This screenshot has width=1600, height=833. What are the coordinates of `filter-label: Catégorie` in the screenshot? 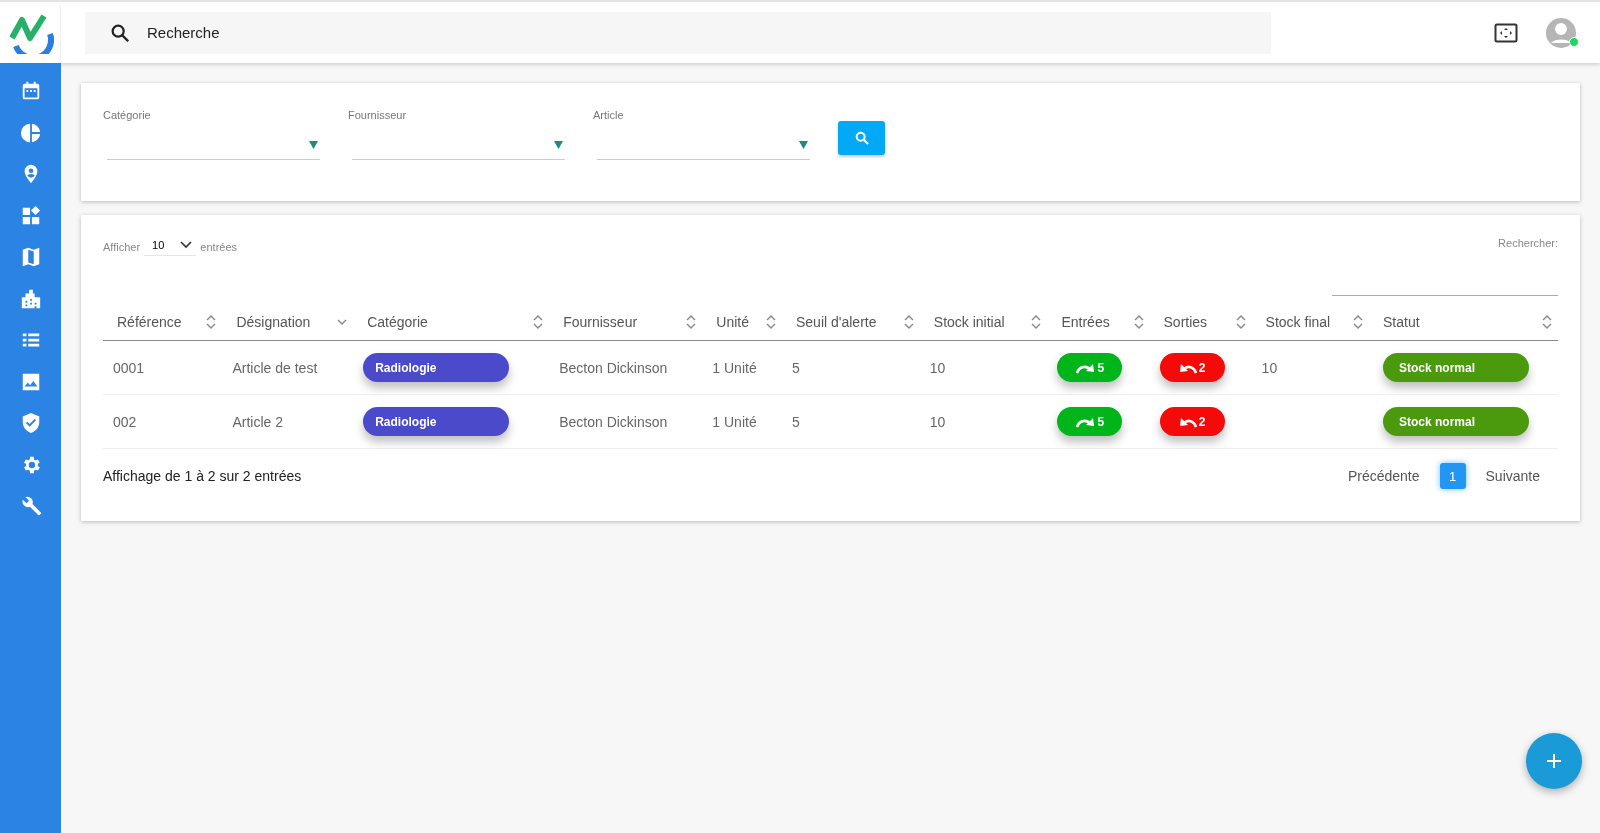 It's located at (127, 115).